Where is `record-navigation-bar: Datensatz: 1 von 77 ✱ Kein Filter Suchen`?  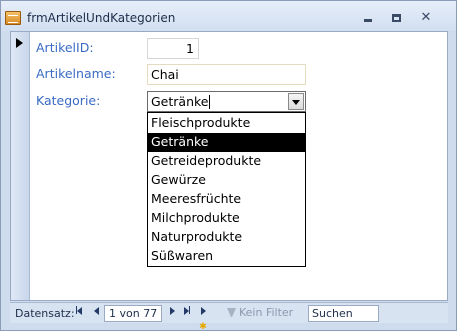 record-navigation-bar: Datensatz: 1 von 77 ✱ Kein Filter Suchen is located at coordinates (229, 316).